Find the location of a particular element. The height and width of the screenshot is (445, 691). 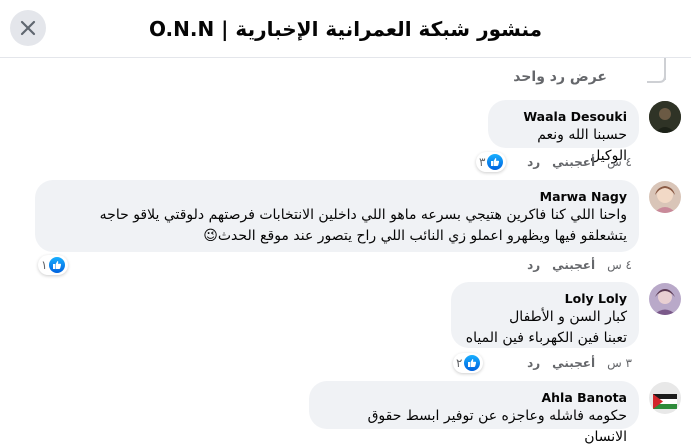

dialog-header: منشور شبكة العمرانية الإخبارية | O.N.N is located at coordinates (345, 29).